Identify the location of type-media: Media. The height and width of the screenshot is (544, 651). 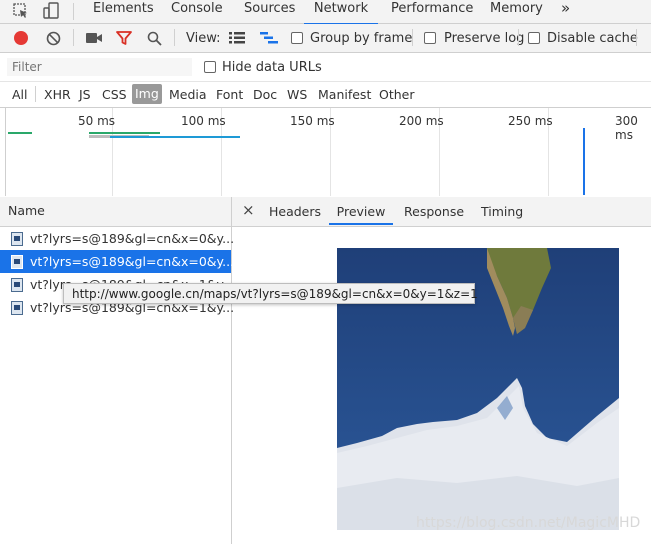
(188, 94).